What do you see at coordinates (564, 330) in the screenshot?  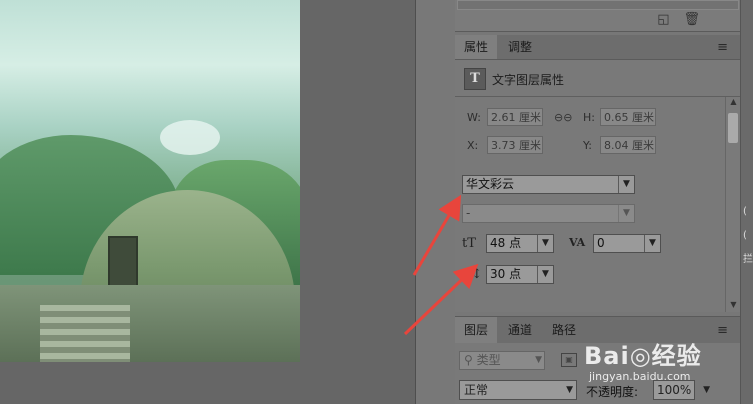 I see `tab-paths: 路径` at bounding box center [564, 330].